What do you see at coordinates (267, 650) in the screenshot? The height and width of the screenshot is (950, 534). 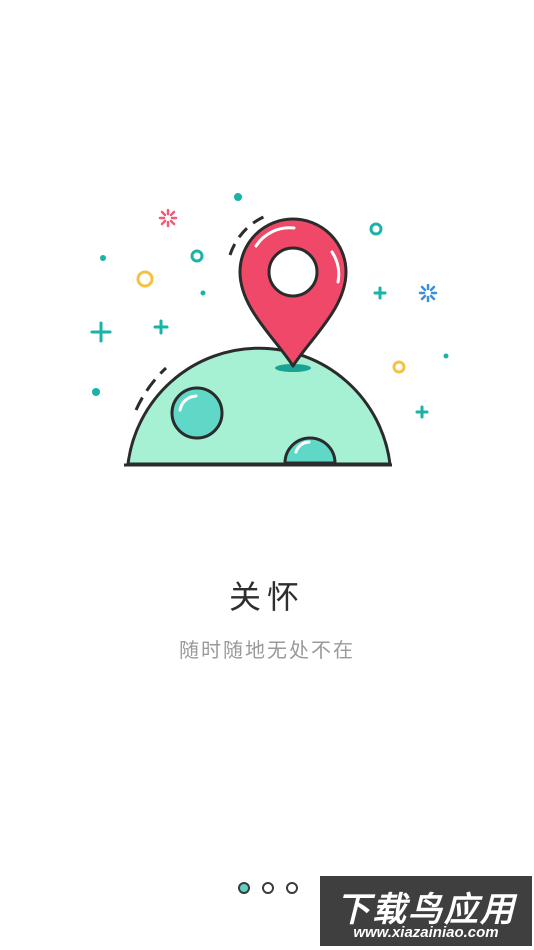 I see `onboarding-subtitle: 随时随地无处不在` at bounding box center [267, 650].